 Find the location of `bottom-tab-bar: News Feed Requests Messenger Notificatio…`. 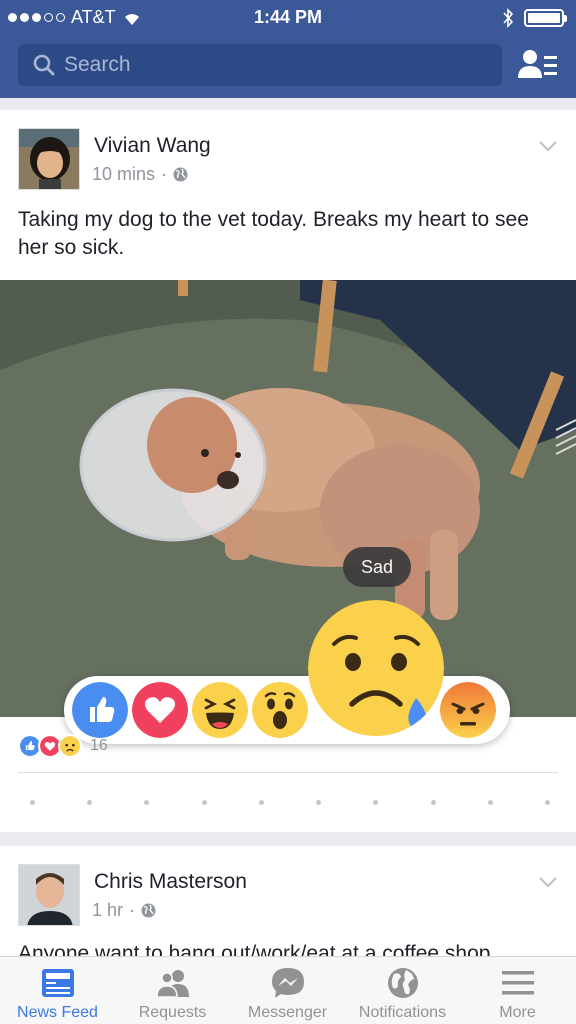

bottom-tab-bar: News Feed Requests Messenger Notificatio… is located at coordinates (288, 990).